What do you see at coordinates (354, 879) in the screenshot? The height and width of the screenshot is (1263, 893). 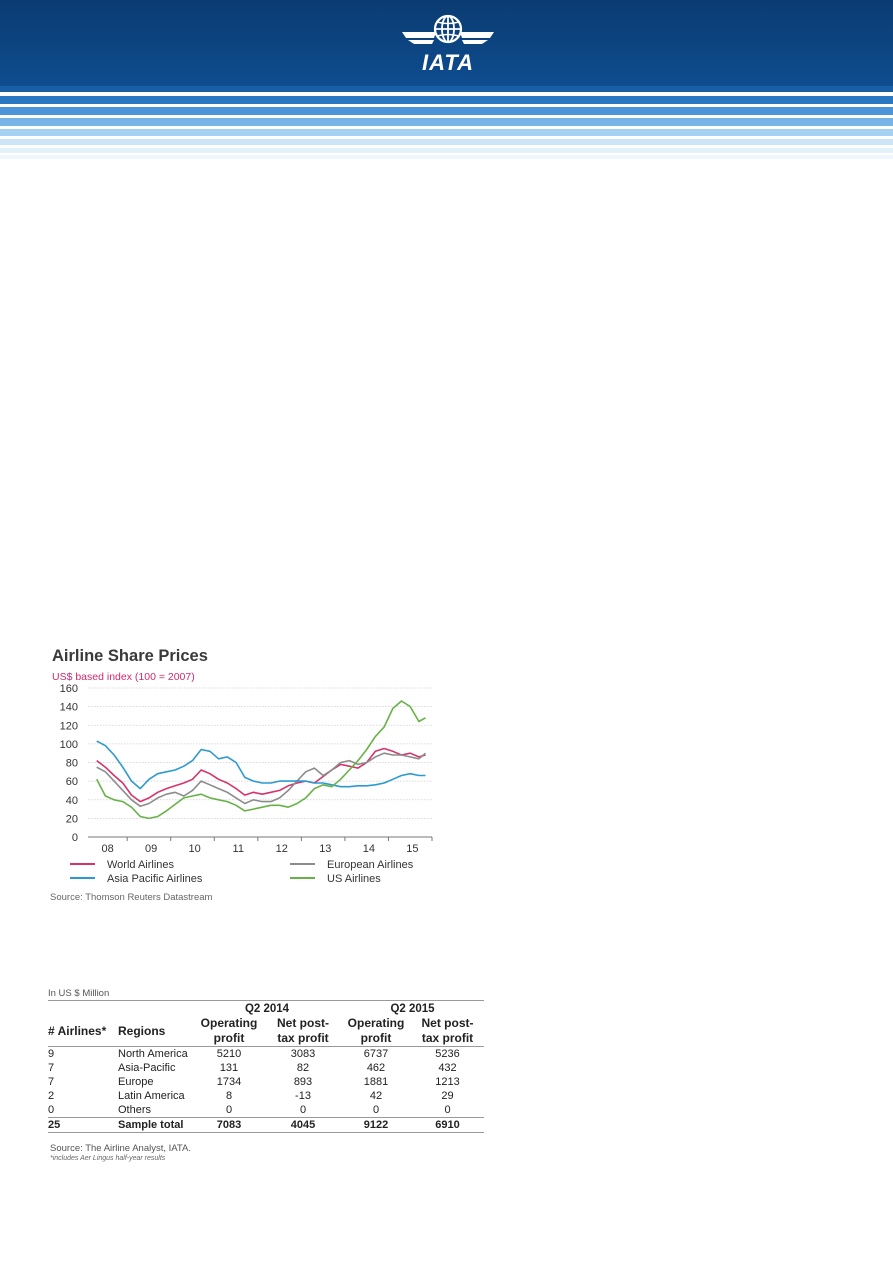 I see `legend-label: US Airlines` at bounding box center [354, 879].